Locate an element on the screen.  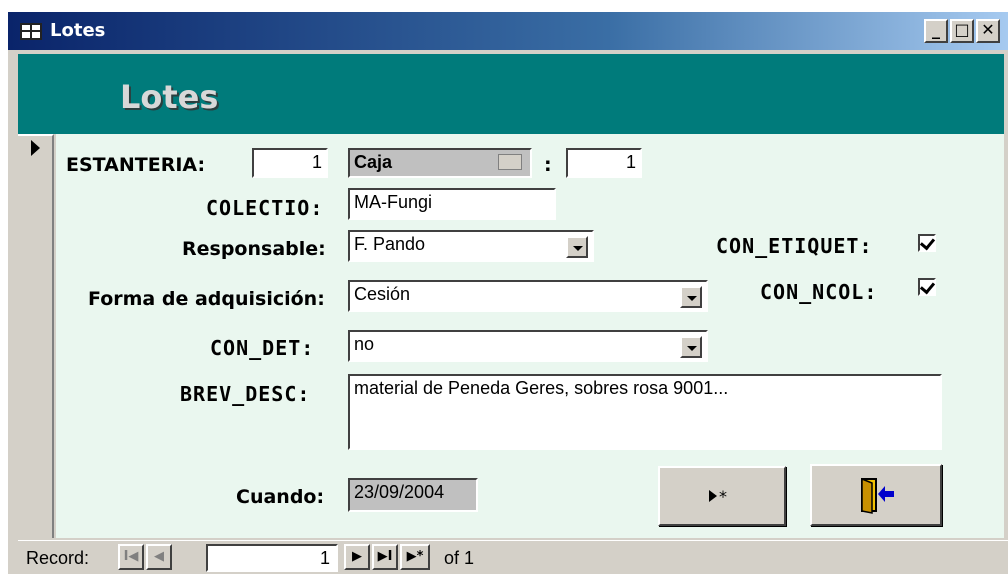
responsable-dropdown-icon is located at coordinates (577, 247).